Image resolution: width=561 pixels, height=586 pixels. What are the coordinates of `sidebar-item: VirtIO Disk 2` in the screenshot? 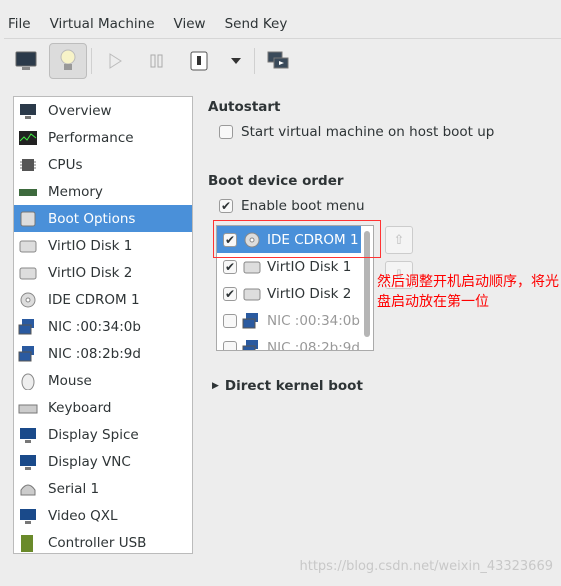 It's located at (103, 272).